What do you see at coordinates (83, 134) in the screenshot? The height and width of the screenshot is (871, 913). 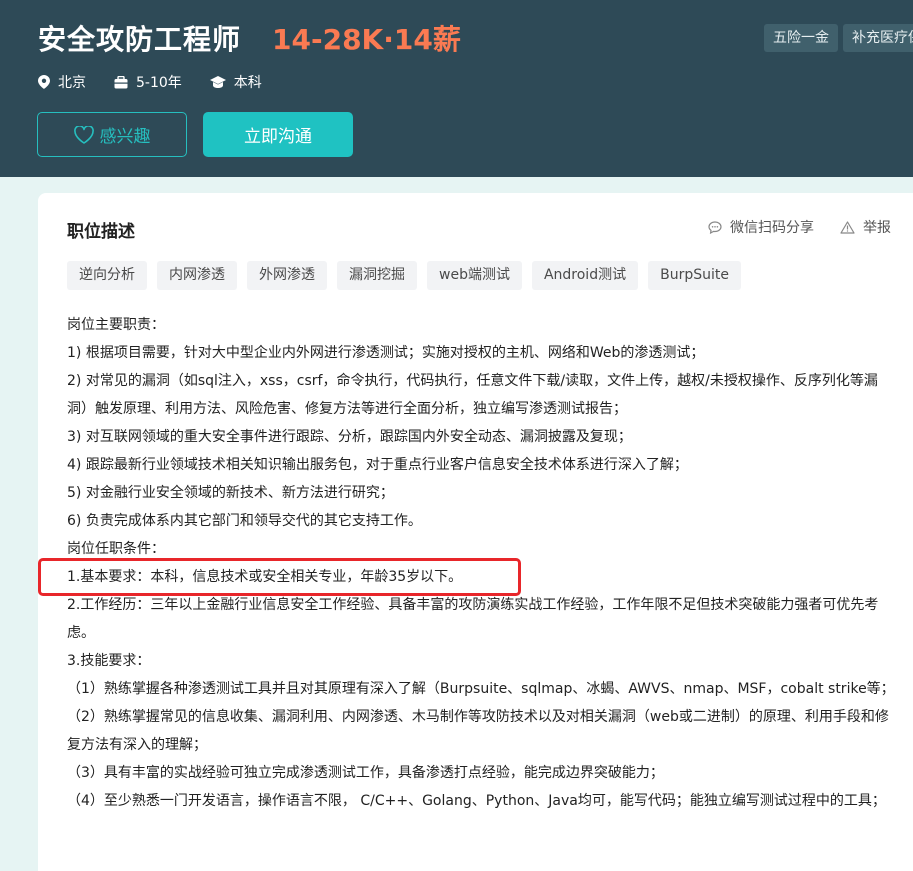 I see `heart-icon` at bounding box center [83, 134].